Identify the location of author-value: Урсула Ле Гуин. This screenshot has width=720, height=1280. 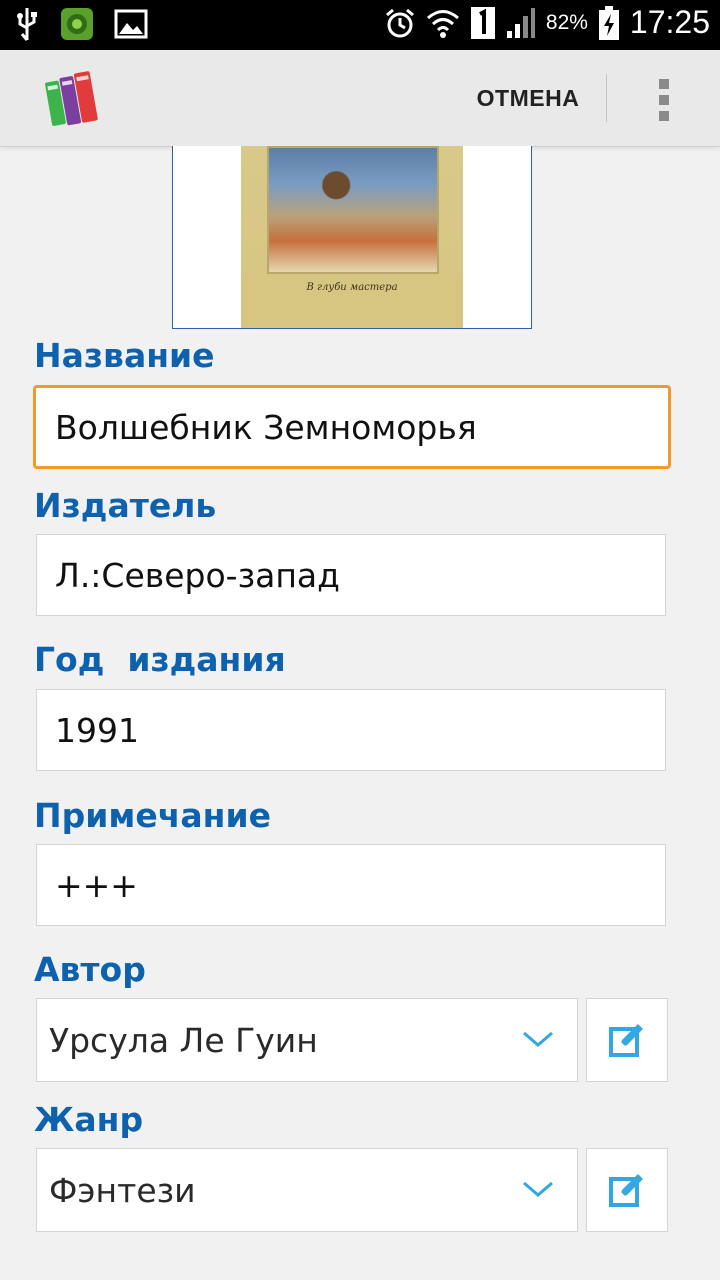
(183, 1040).